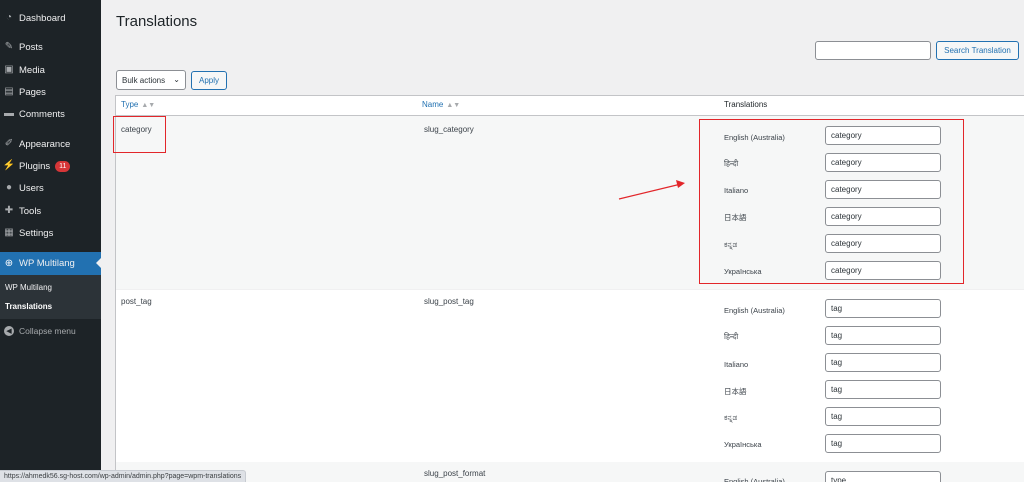 This screenshot has height=482, width=1024. I want to click on sidebar-item-comments: ▬ Comments, so click(50, 114).